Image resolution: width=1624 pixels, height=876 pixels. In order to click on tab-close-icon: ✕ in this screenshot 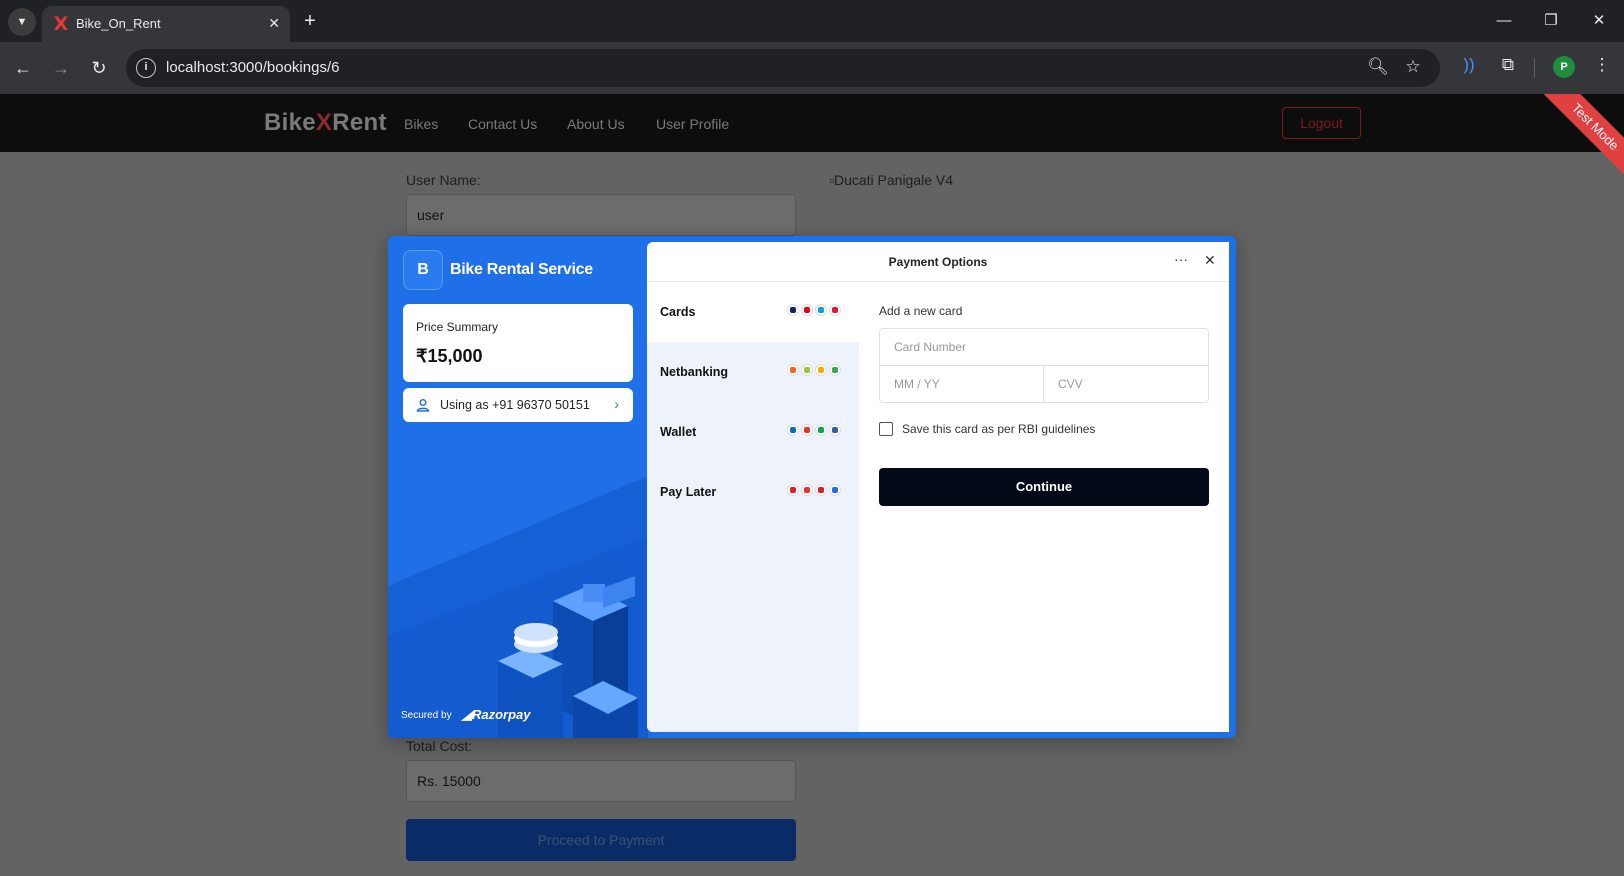, I will do `click(274, 23)`.